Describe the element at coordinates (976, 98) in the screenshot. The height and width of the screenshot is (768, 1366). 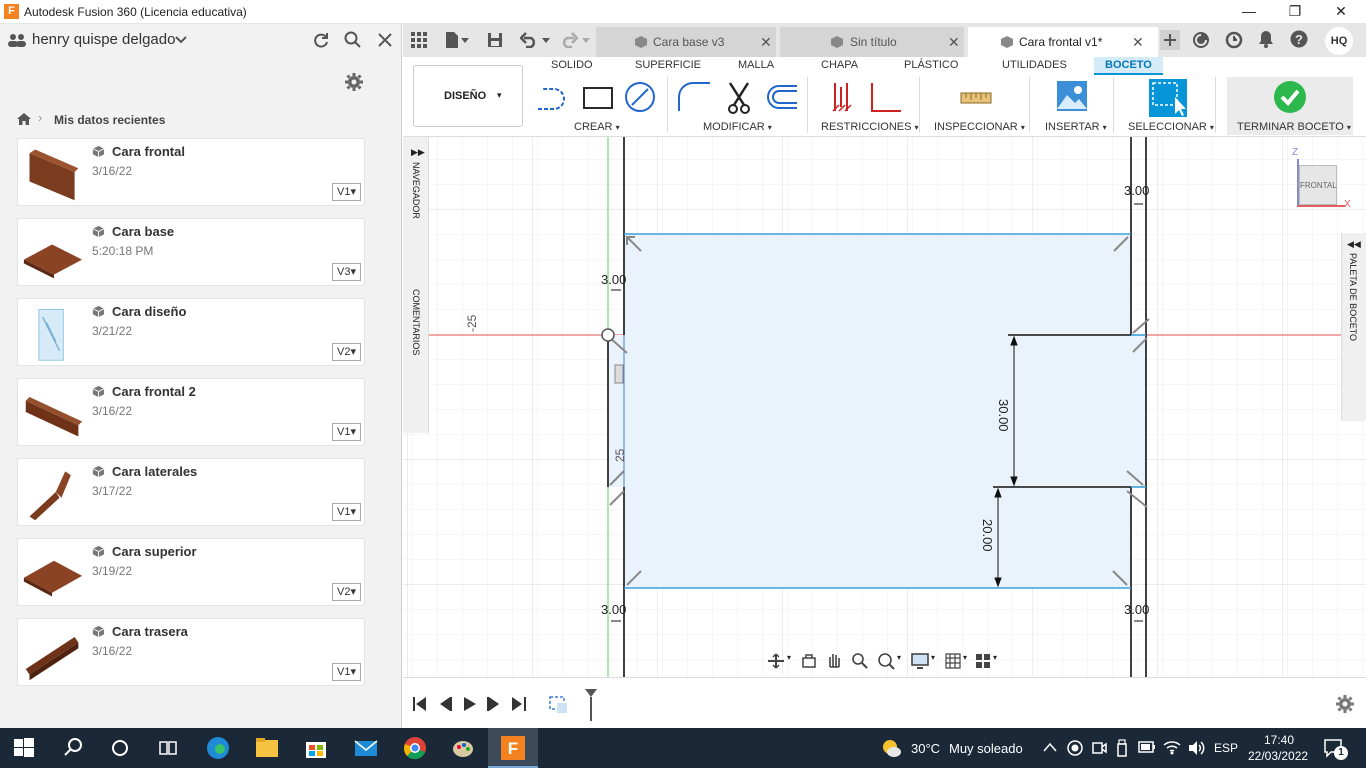
I see `measure-ruler-icon` at that location.